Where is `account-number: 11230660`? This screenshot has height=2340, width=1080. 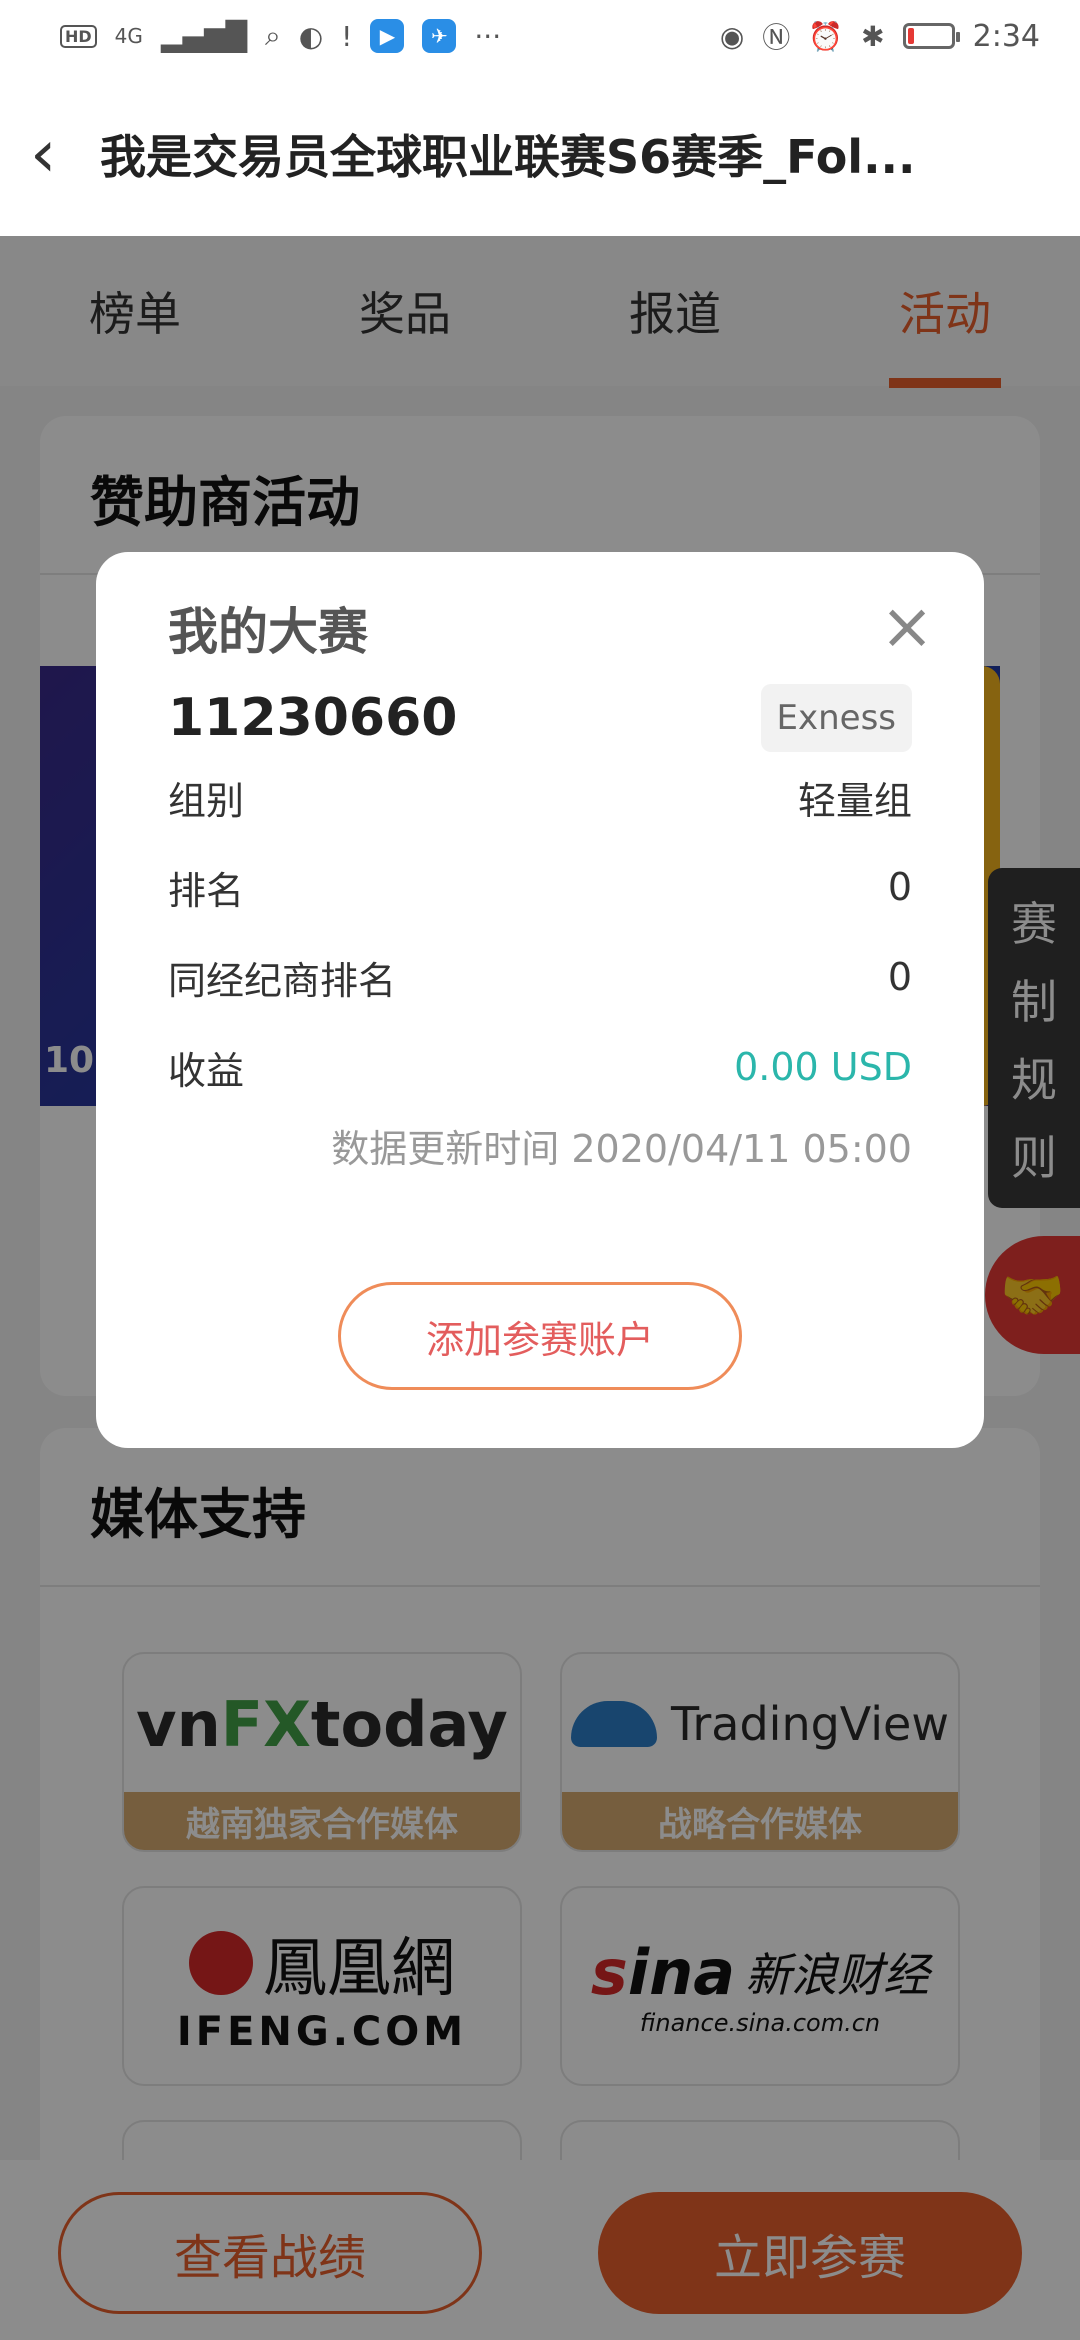
account-number: 11230660 is located at coordinates (313, 718).